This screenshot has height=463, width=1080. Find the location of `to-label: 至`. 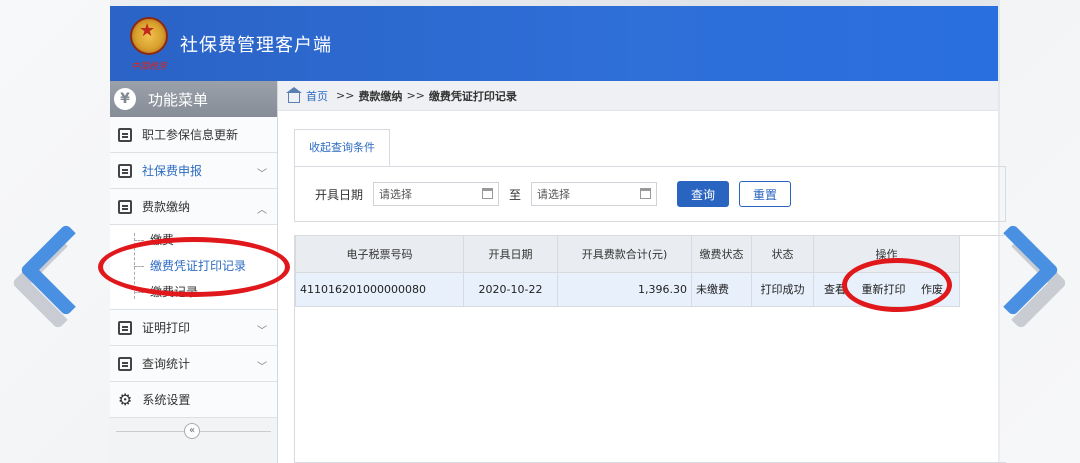

to-label: 至 is located at coordinates (515, 194).